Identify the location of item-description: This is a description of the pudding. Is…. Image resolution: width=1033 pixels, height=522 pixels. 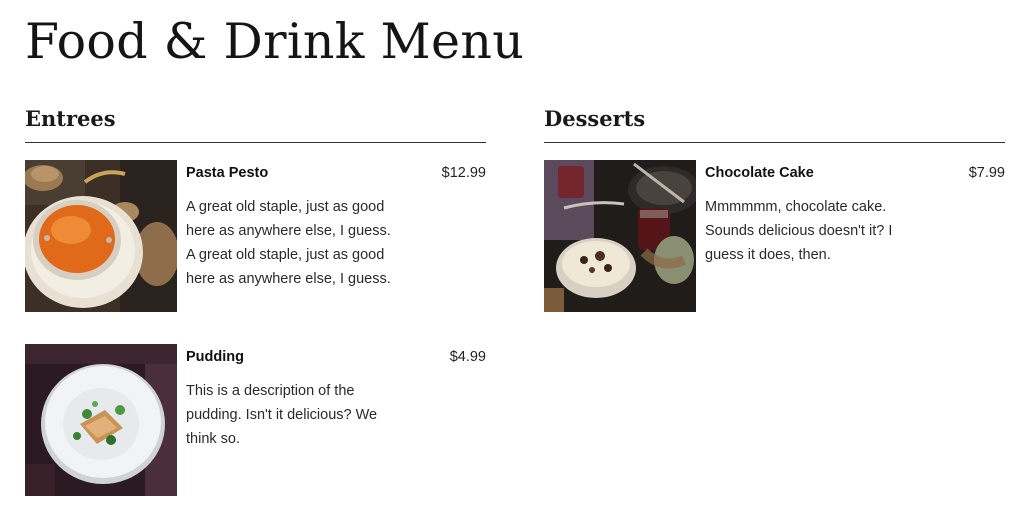
(282, 415).